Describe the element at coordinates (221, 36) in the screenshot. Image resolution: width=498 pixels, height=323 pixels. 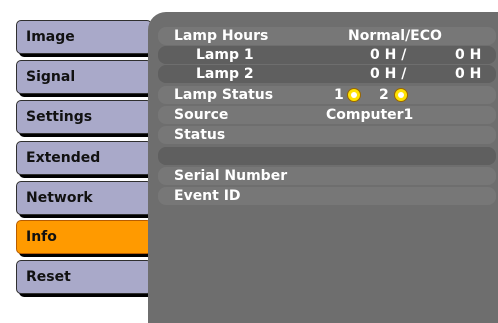
I see `lamp-hours-label: Lamp Hours` at that location.